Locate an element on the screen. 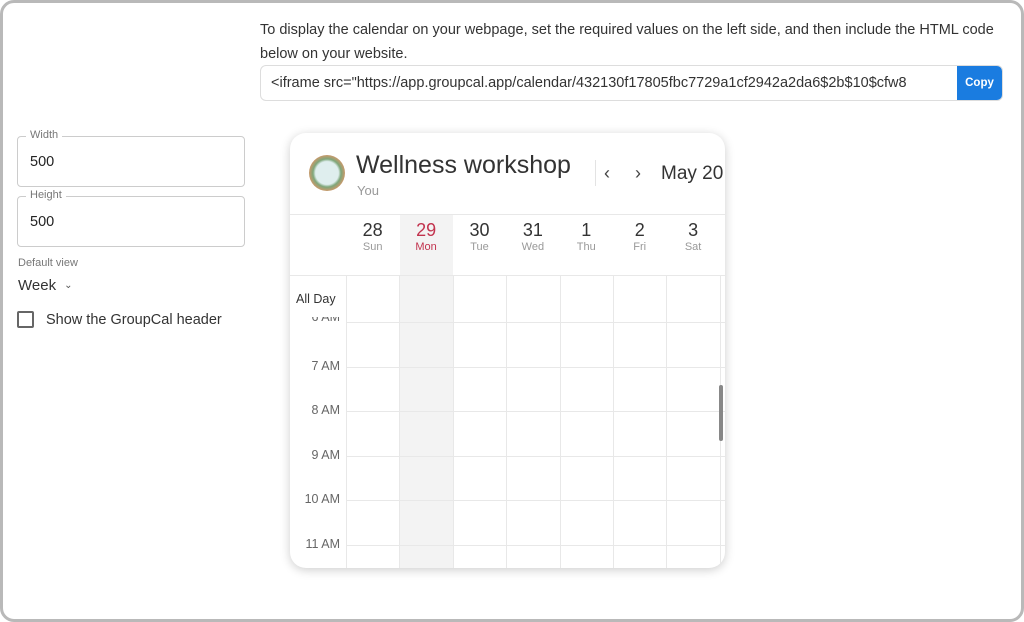 The image size is (1024, 622). day-name: Mon is located at coordinates (426, 247).